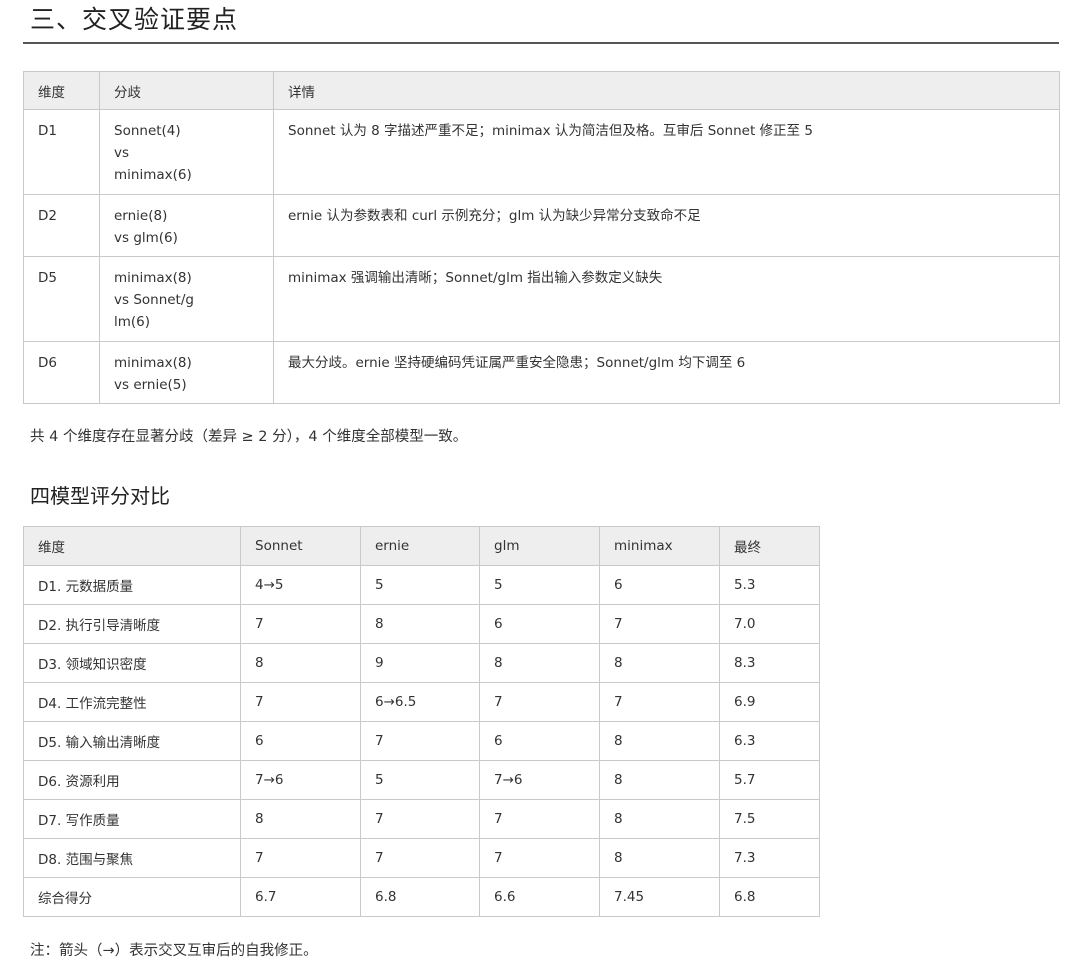  I want to click on header-glm: glm, so click(539, 546).